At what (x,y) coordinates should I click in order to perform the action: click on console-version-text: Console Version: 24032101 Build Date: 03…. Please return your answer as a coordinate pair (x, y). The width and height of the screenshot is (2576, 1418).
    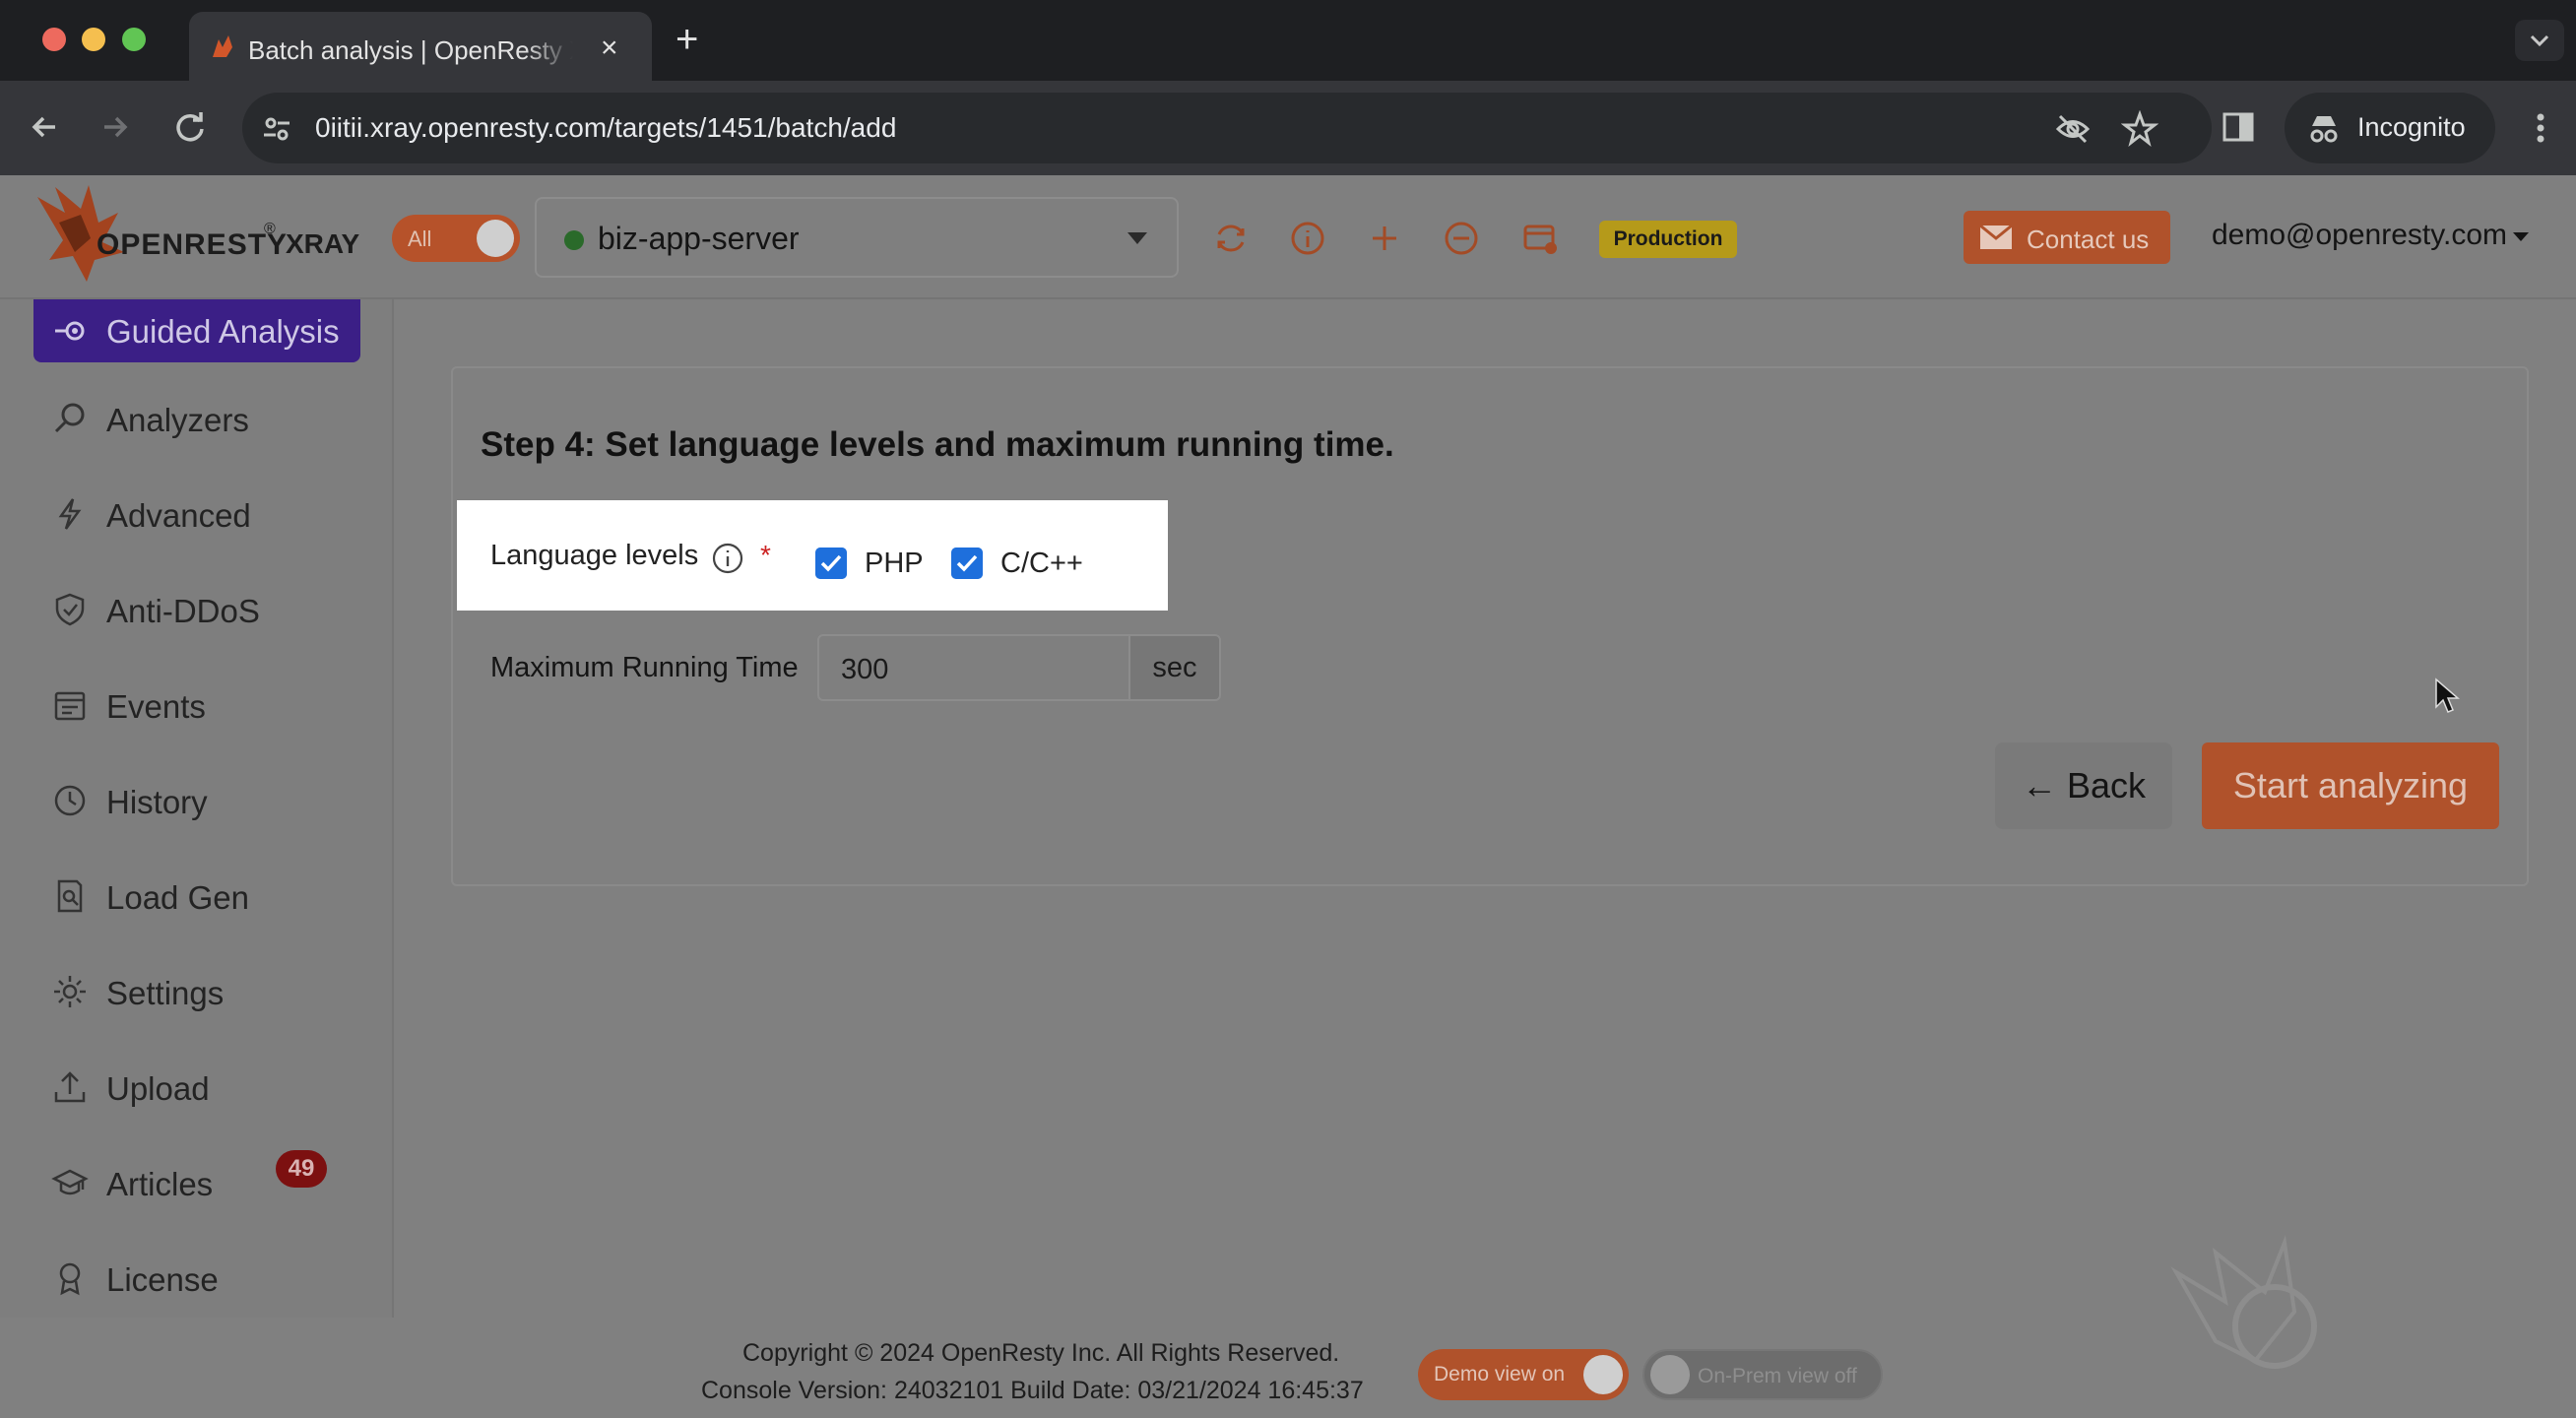
    Looking at the image, I should click on (1032, 1390).